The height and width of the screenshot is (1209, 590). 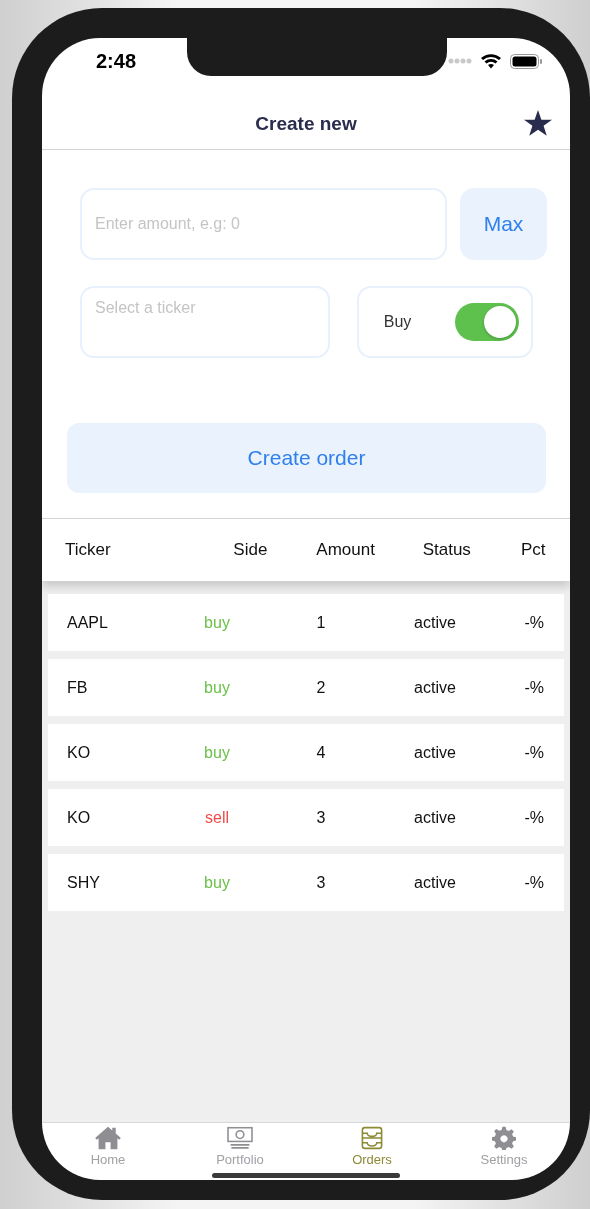 I want to click on ticker-cell-text: SHY, so click(x=84, y=882).